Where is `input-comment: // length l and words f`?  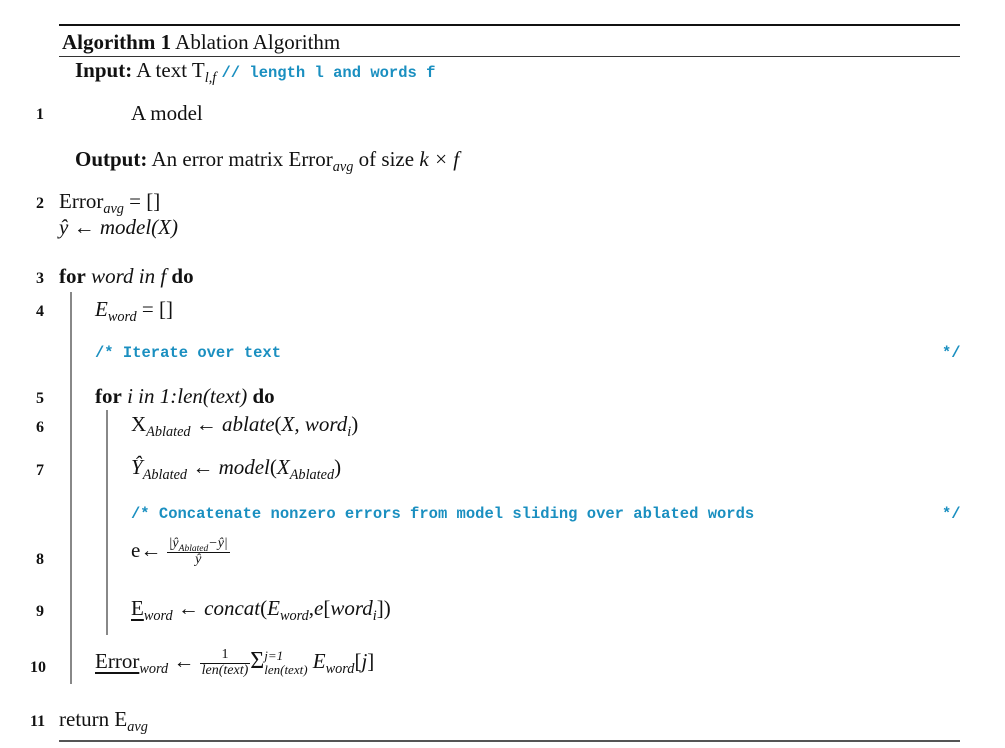 input-comment: // length l and words f is located at coordinates (328, 73).